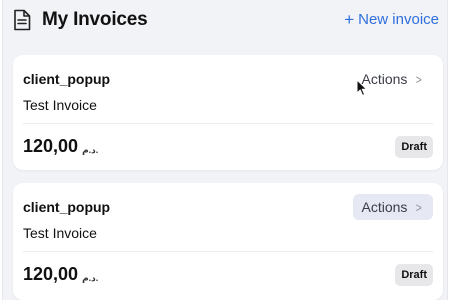 The width and height of the screenshot is (450, 300). I want to click on plus-icon: +, so click(349, 19).